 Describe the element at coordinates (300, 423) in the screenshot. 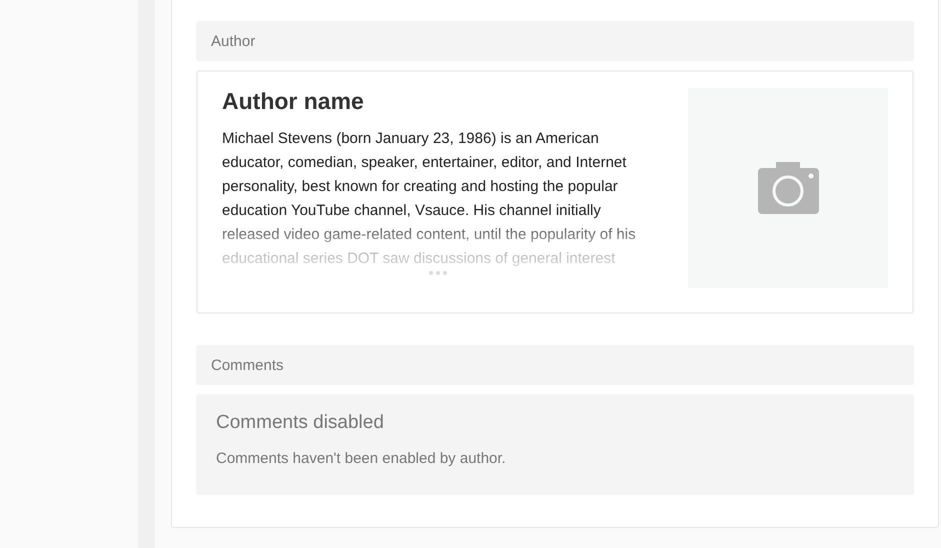

I see `comments-title: Comments disabled` at that location.